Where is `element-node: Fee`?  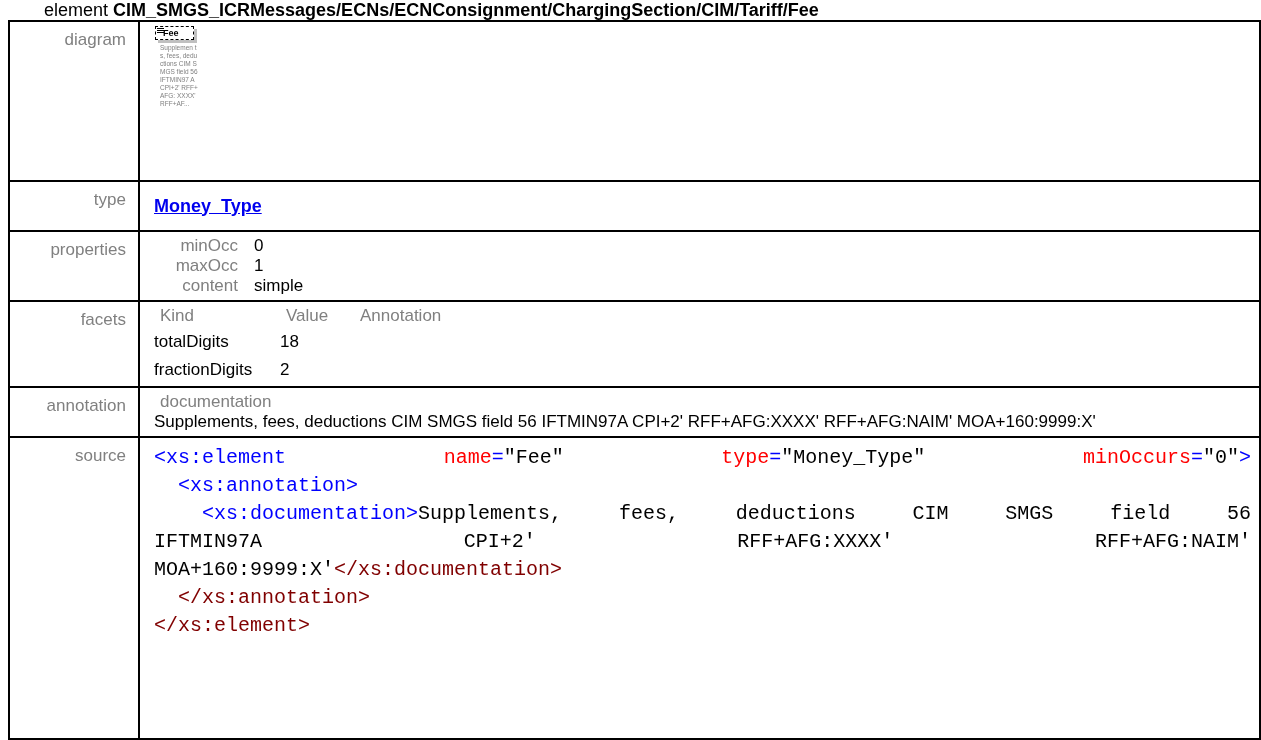 element-node: Fee is located at coordinates (174, 33).